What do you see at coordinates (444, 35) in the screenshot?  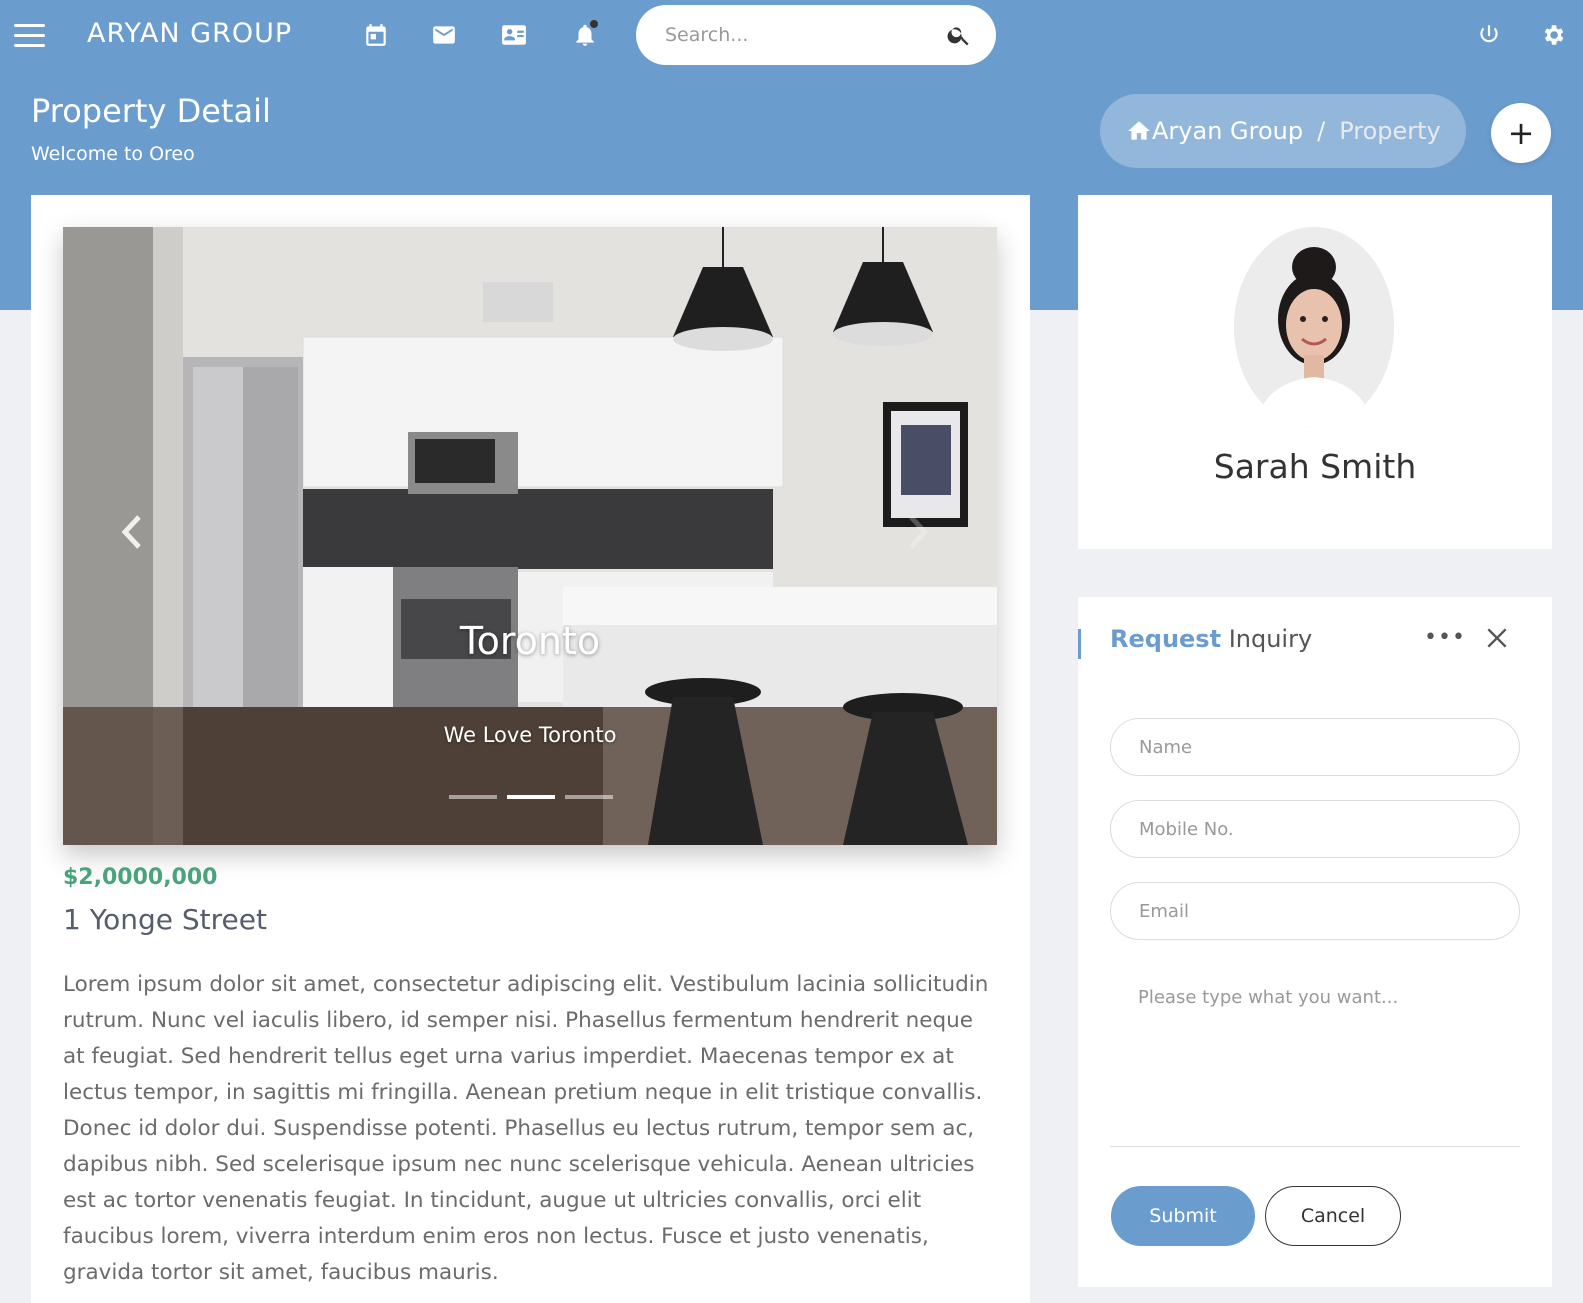 I see `mail-icon` at bounding box center [444, 35].